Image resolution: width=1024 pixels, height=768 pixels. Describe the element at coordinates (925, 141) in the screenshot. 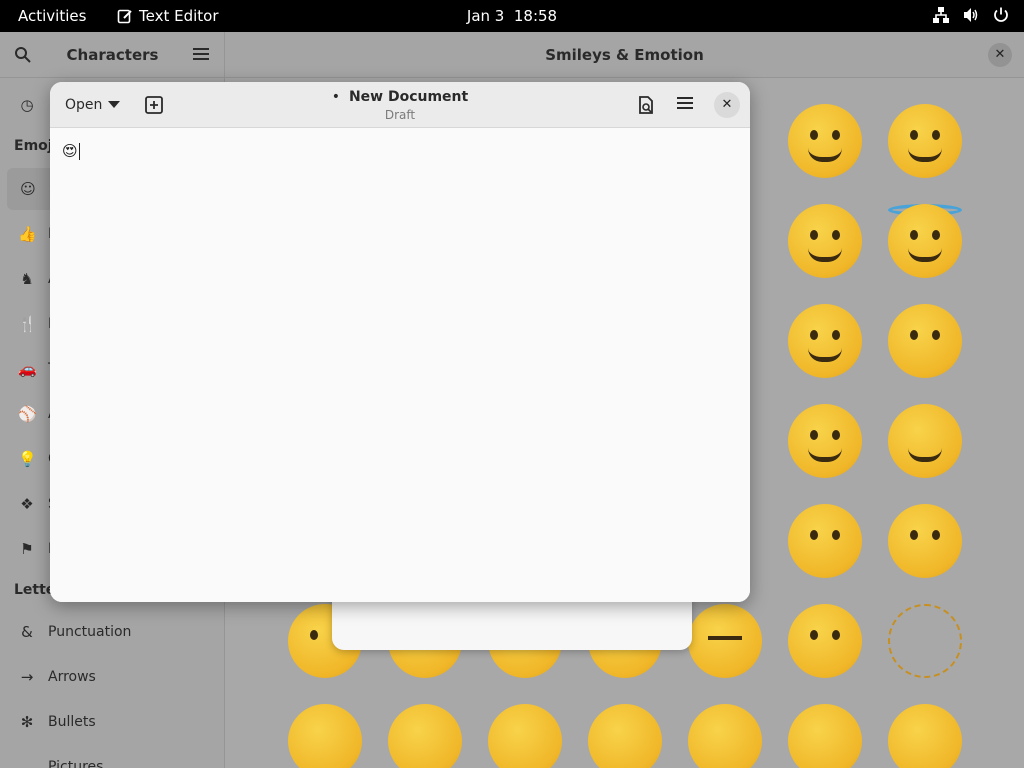

I see `emoji-rofl` at that location.